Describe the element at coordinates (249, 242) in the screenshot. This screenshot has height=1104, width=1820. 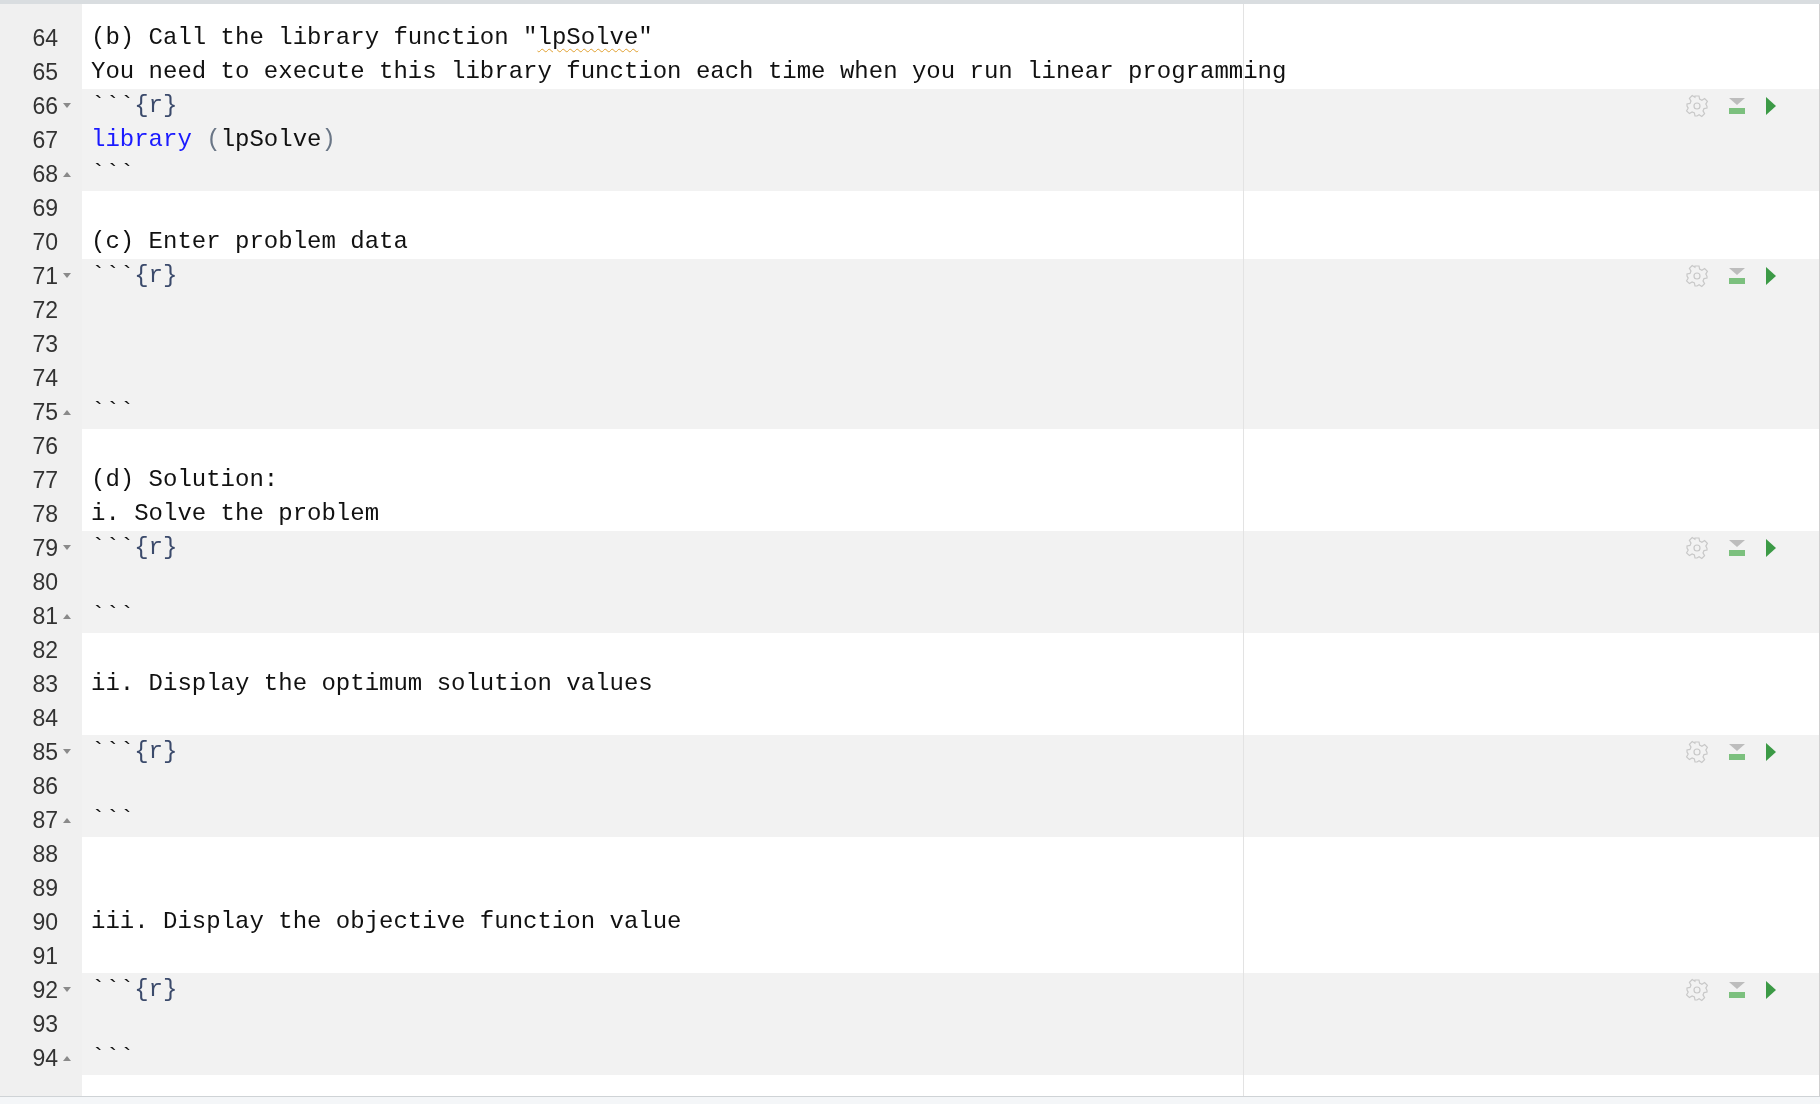
I see `text-line: (c) Enter problem data` at that location.